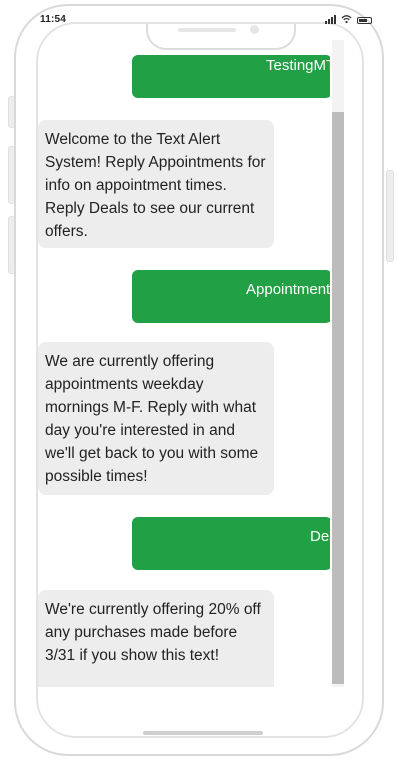 Image resolution: width=400 pixels, height=762 pixels. What do you see at coordinates (338, 398) in the screenshot?
I see `scrollbar-thumb` at bounding box center [338, 398].